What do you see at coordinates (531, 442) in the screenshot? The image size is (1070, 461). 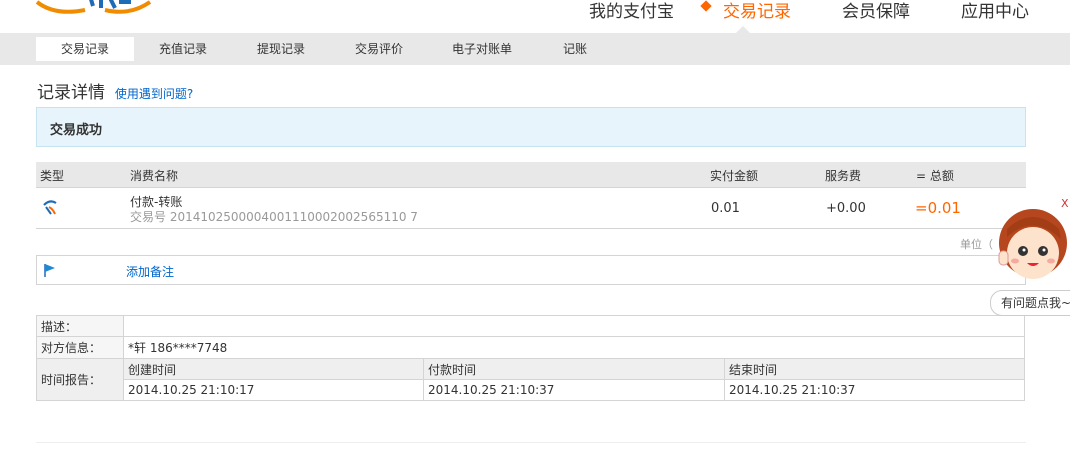 I see `divider` at bounding box center [531, 442].